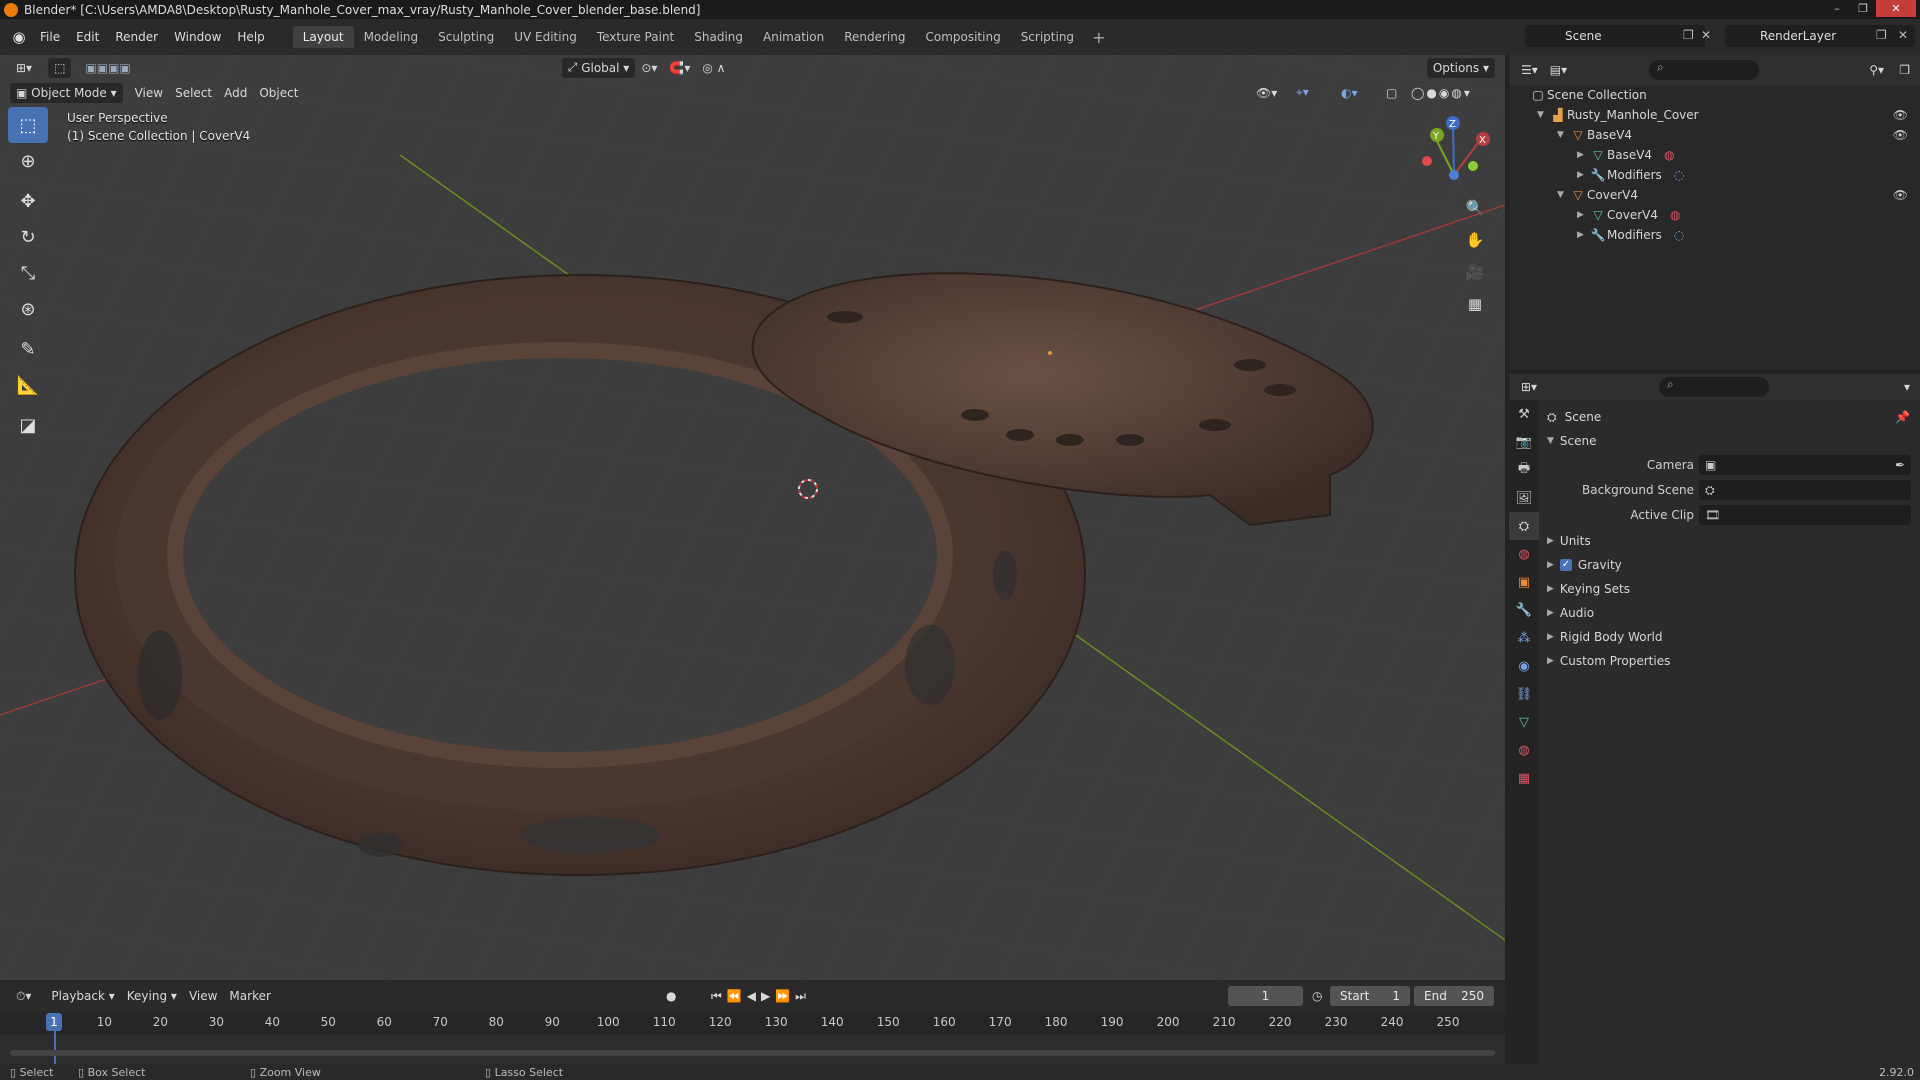 The width and height of the screenshot is (1920, 1080). Describe the element at coordinates (1349, 93) in the screenshot. I see `overlays-icon: ◐▾` at that location.